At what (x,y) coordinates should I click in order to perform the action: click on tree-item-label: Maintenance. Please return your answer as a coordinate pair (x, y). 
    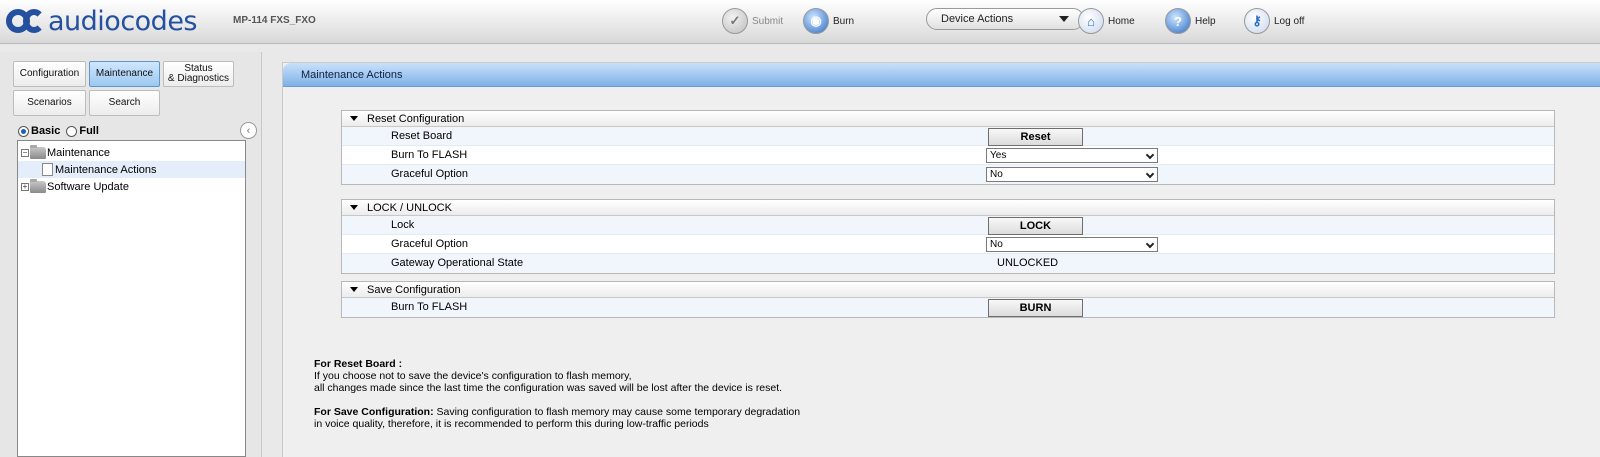
    Looking at the image, I should click on (78, 152).